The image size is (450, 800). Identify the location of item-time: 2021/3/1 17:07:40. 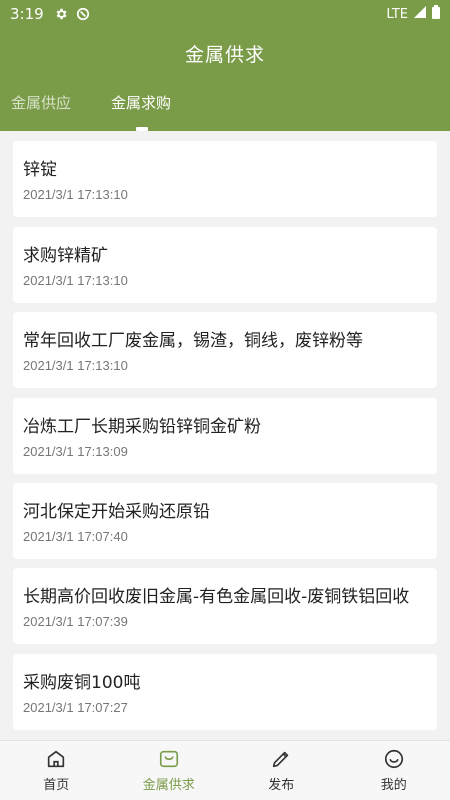
(75, 536).